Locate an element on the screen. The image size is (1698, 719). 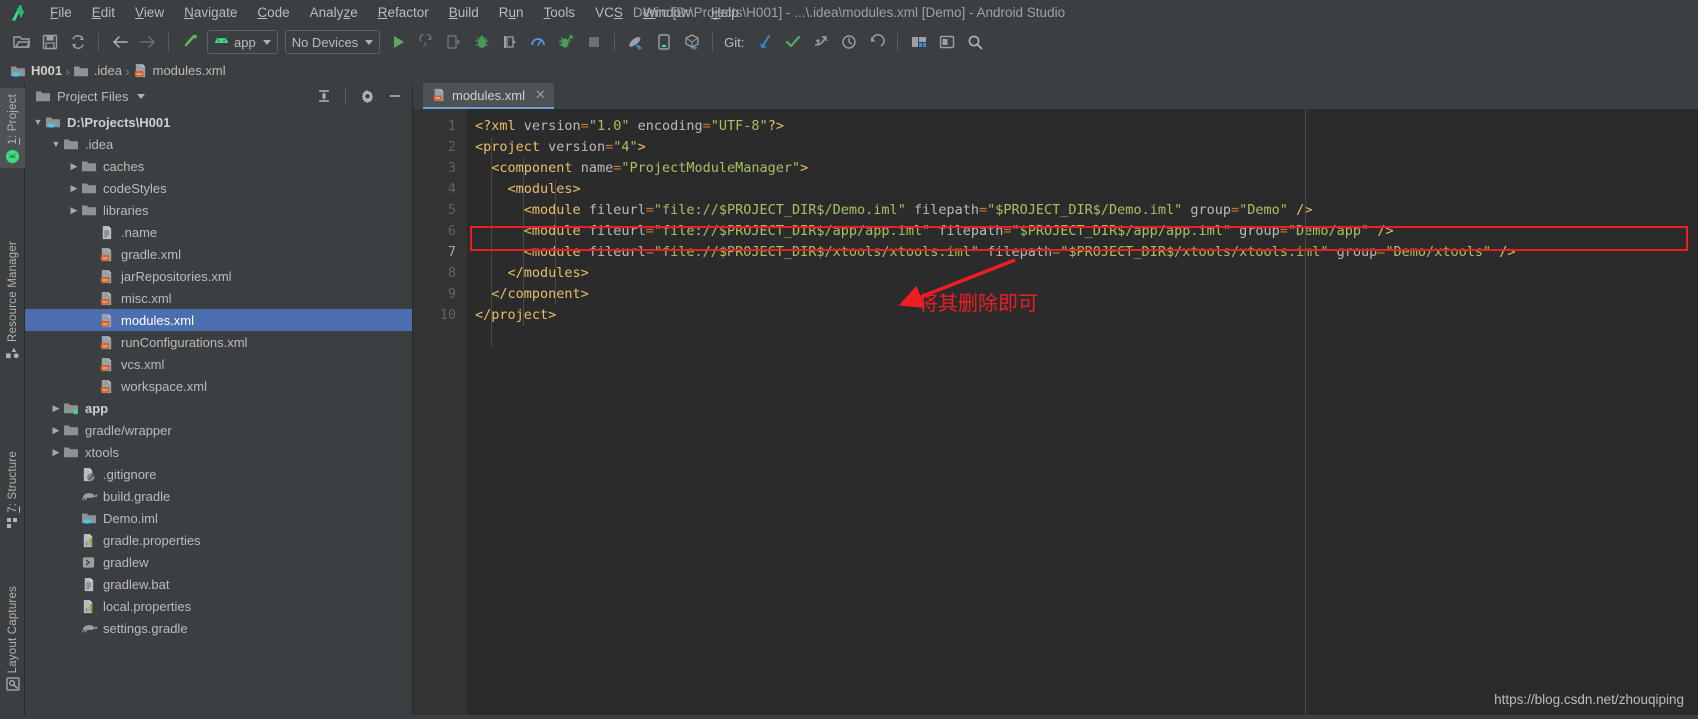
line-number: 6 is located at coordinates (451, 231).